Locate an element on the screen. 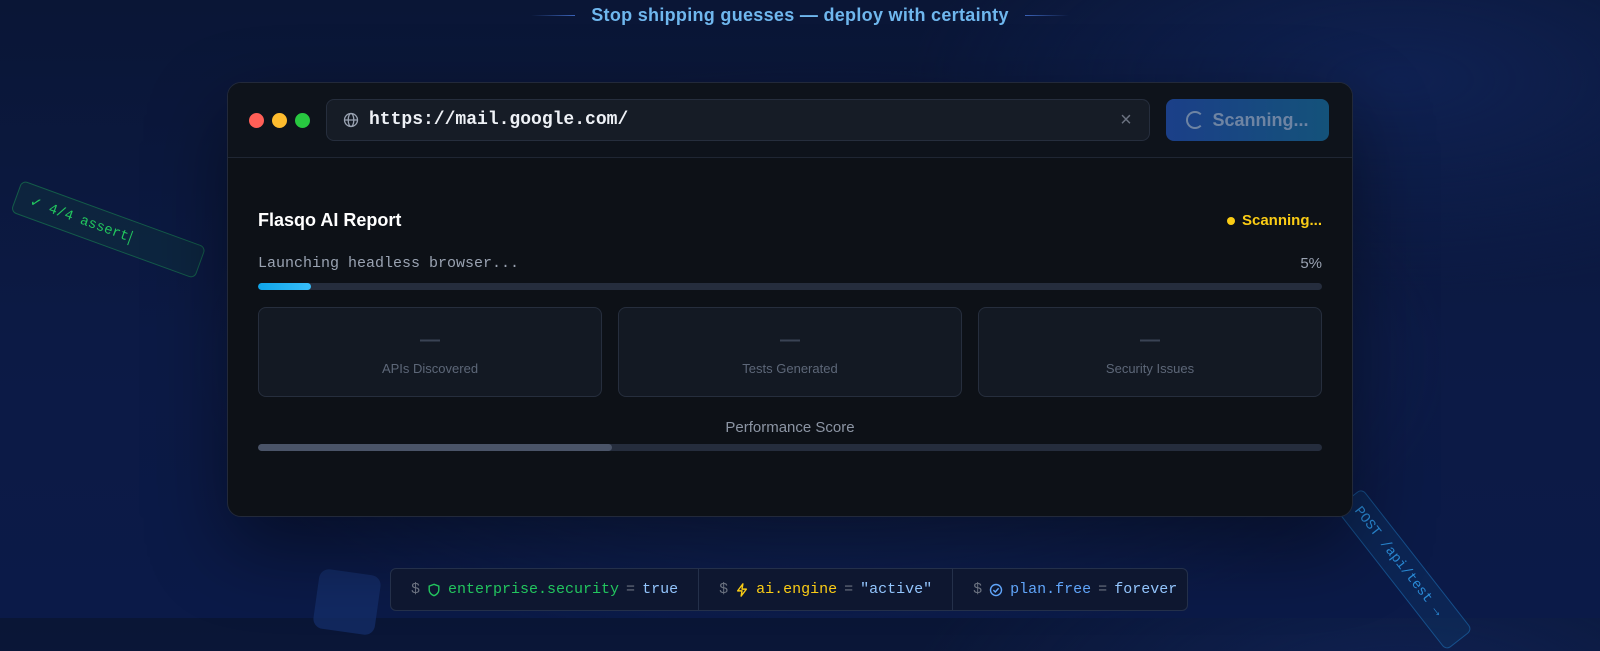 The width and height of the screenshot is (1600, 651). config-item-security: $ enterprise.security = true is located at coordinates (544, 589).